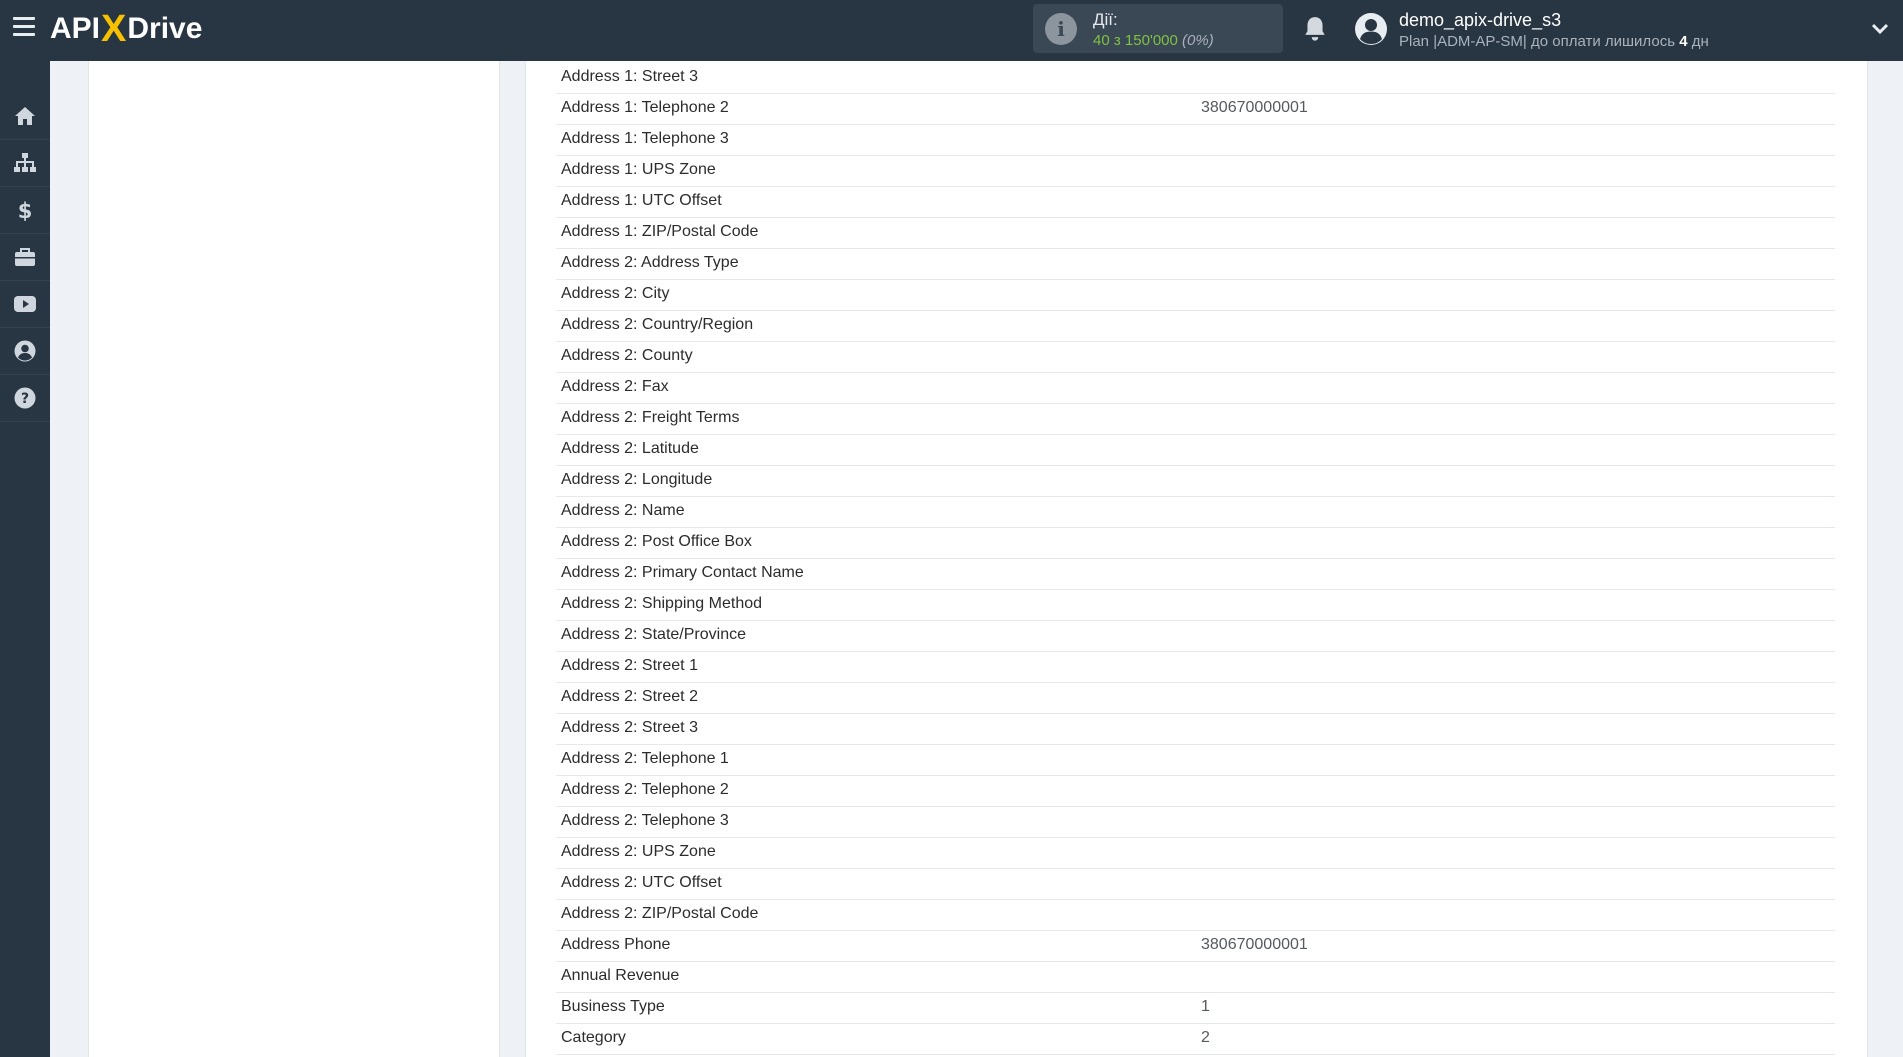  Describe the element at coordinates (1195, 574) in the screenshot. I see `field-row: Address 2: Primary Contact Name` at that location.